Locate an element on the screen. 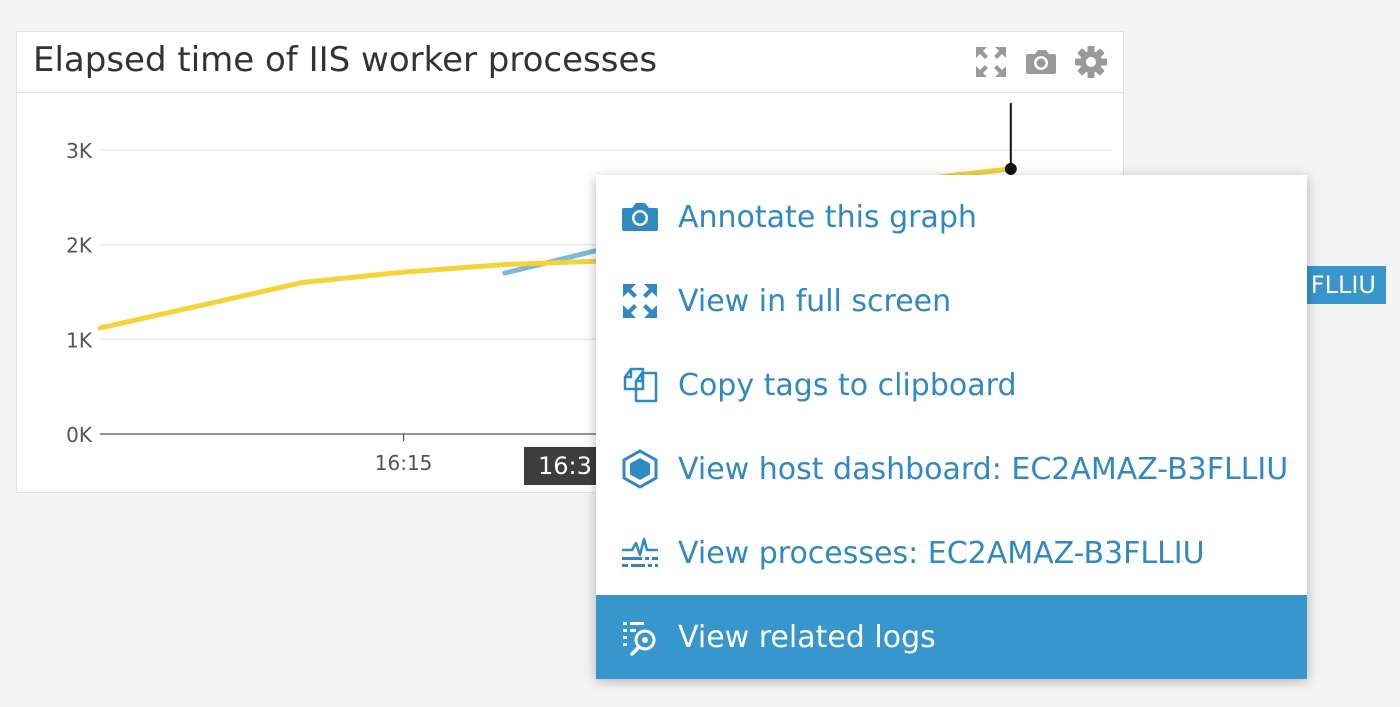 Image resolution: width=1400 pixels, height=707 pixels. processes-icon is located at coordinates (640, 553).